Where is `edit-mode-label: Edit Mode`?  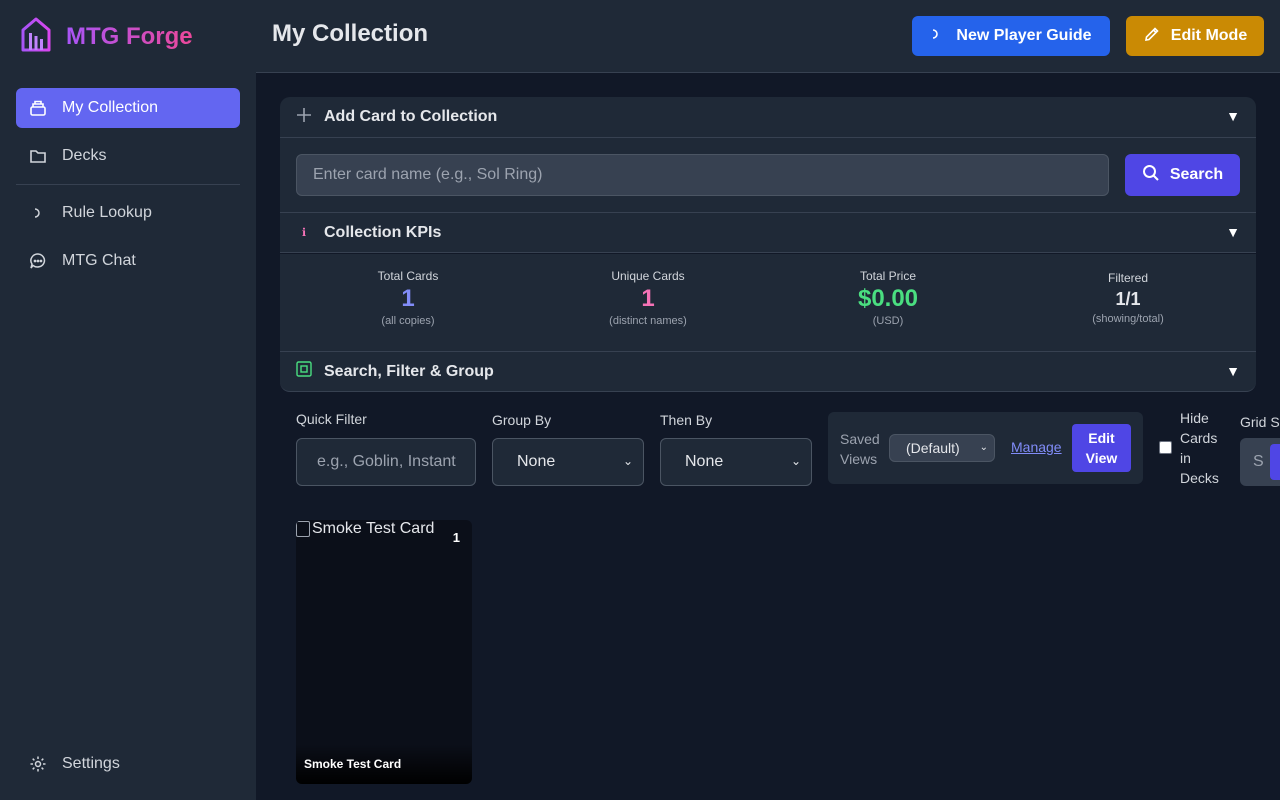
edit-mode-label: Edit Mode is located at coordinates (1209, 35).